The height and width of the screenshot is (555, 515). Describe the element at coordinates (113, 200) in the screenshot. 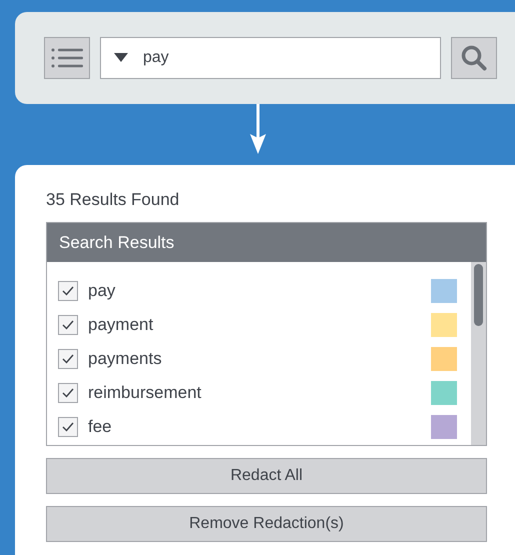

I see `results-count: 35 Results Found` at that location.